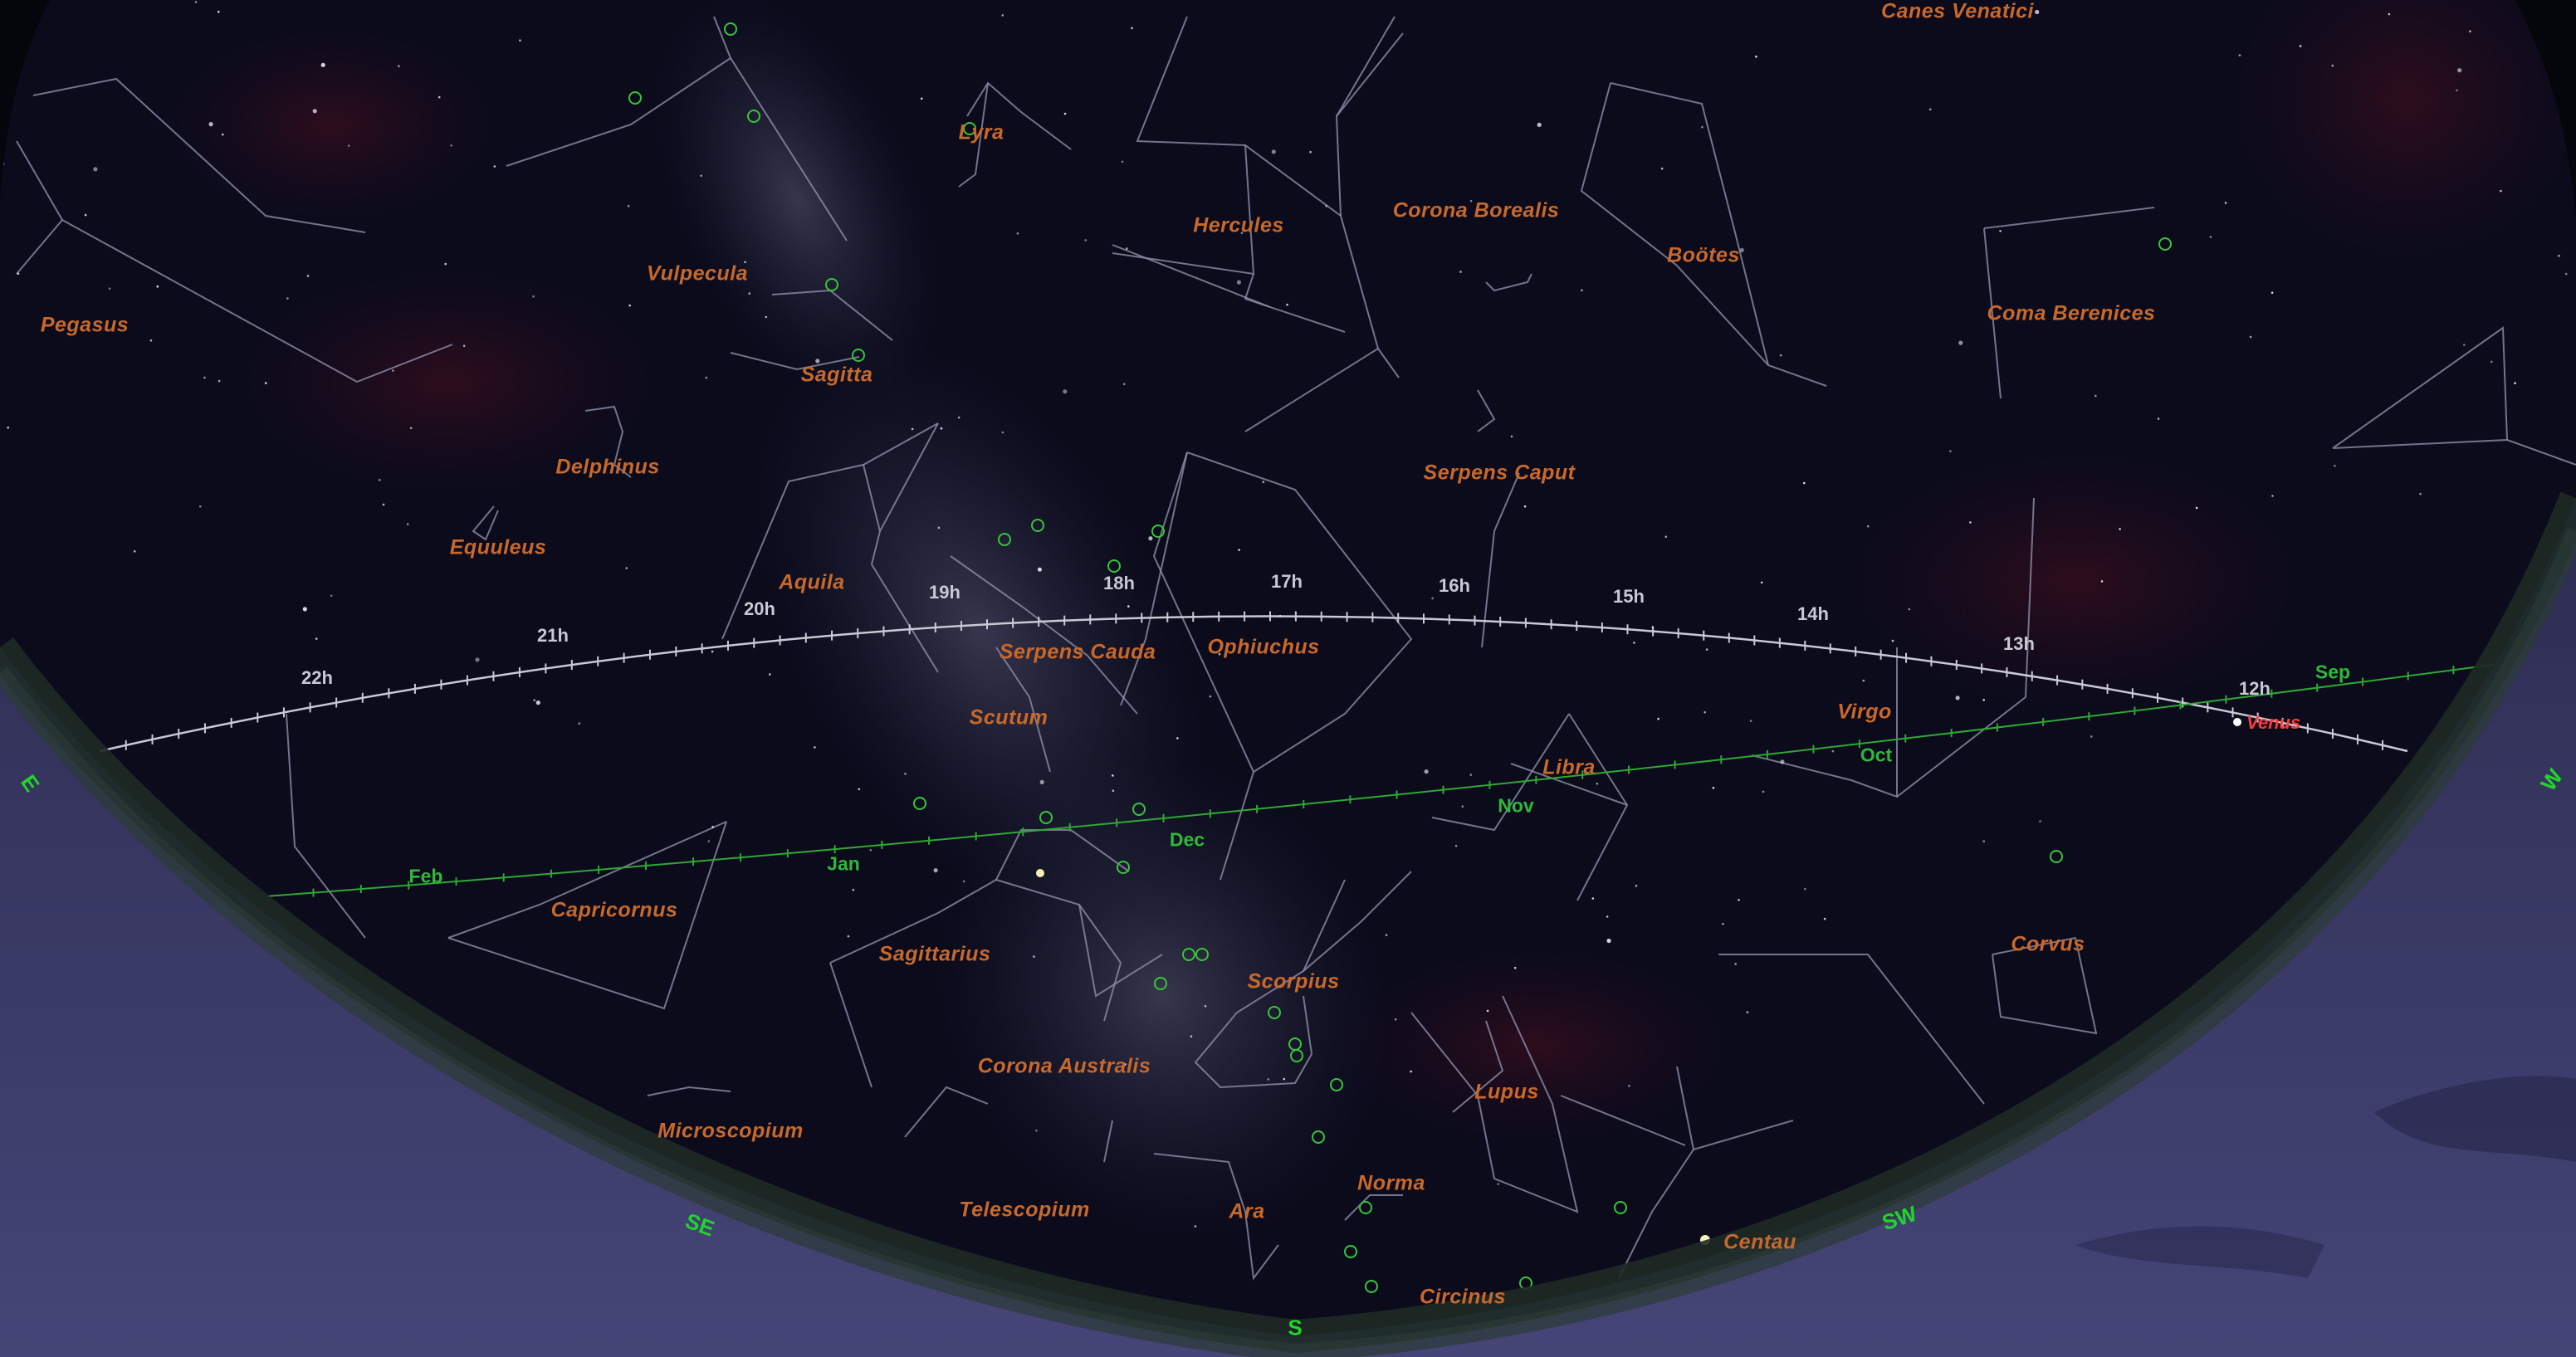 The image size is (2576, 1357). Describe the element at coordinates (1078, 653) in the screenshot. I see `constellation-label-serpens-cauda: Serpens Cauda` at that location.